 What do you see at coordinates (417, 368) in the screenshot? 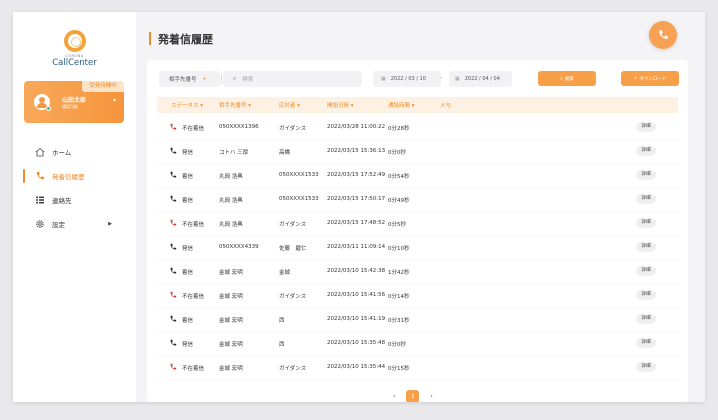
I see `table-row: 不在着信 金城 宏明 ガイダンス 2022/03/10 15:35:44 0分15秒 詳細` at bounding box center [417, 368].